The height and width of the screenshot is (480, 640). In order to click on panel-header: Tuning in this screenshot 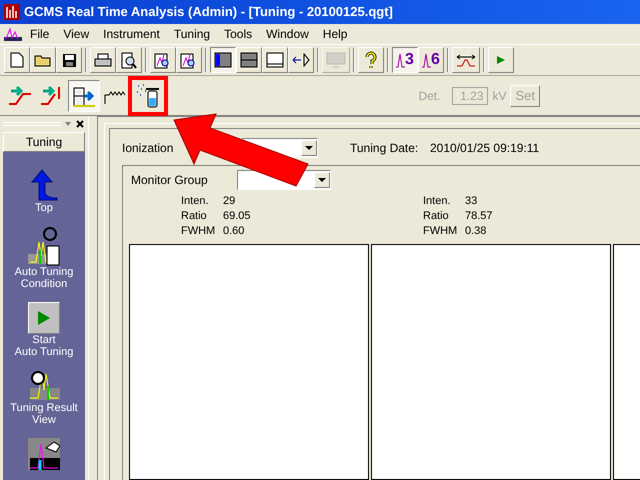, I will do `click(44, 142)`.